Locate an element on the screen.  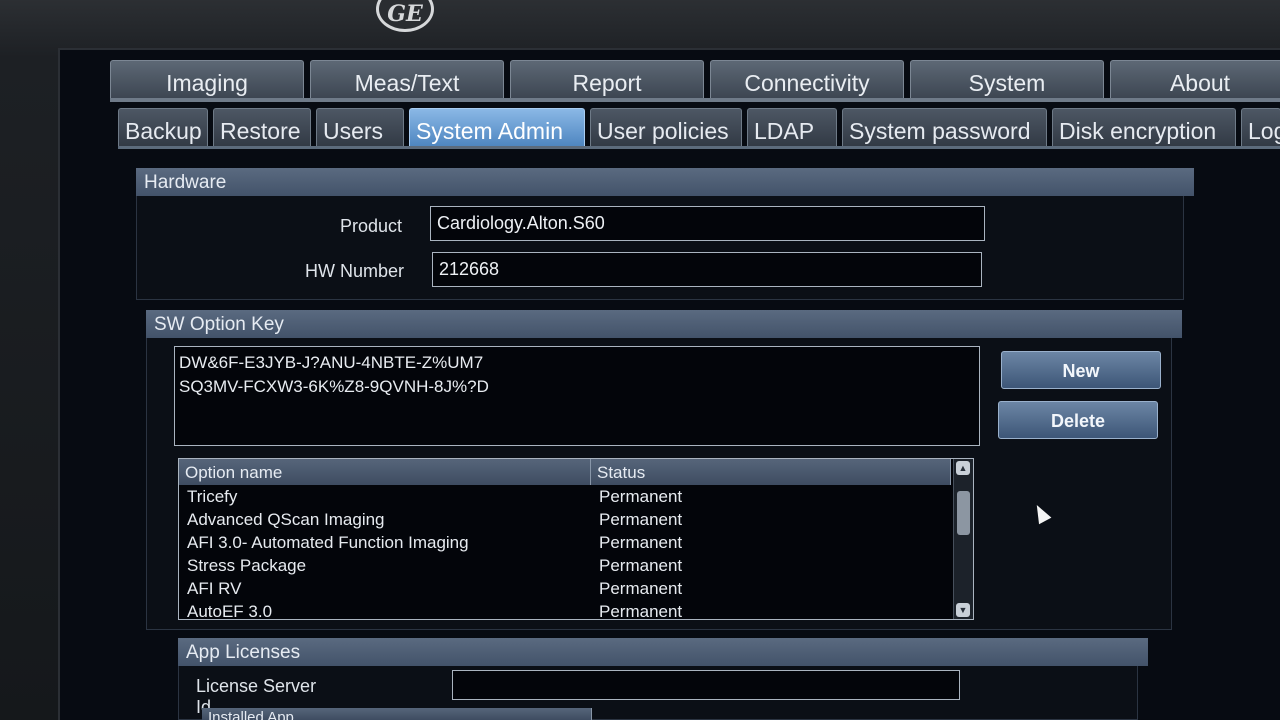
hw-number-field: 212668 is located at coordinates (707, 269).